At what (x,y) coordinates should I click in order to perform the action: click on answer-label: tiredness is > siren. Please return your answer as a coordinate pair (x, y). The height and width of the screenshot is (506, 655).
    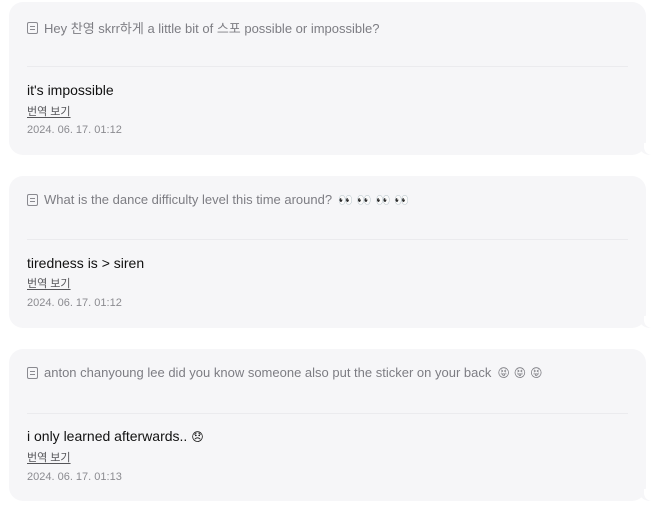
    Looking at the image, I should click on (86, 263).